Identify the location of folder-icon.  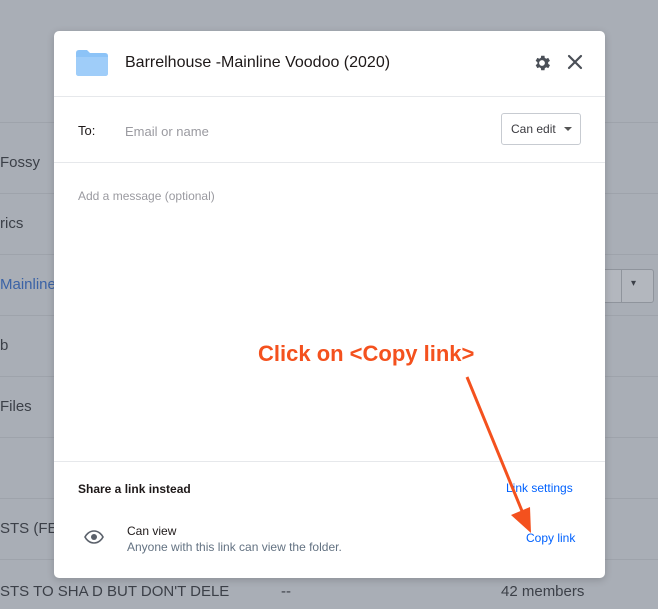
(92, 63).